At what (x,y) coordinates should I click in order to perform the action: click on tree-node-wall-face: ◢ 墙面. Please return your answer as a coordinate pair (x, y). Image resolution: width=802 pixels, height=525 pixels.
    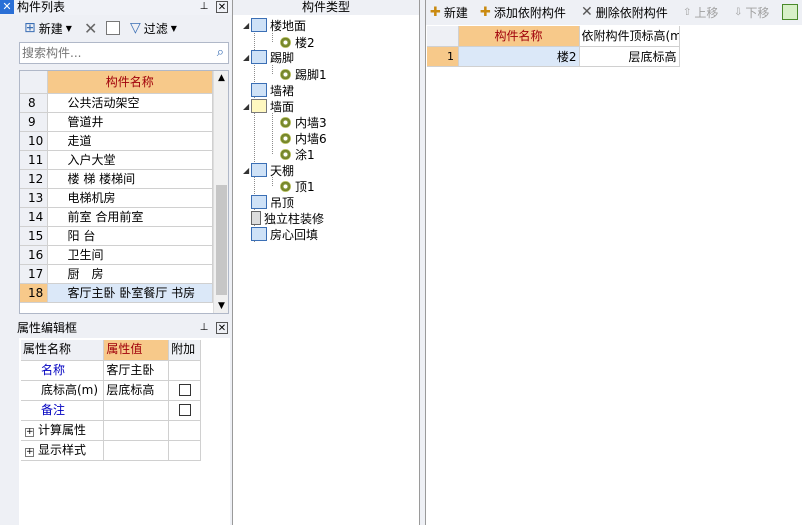
    Looking at the image, I should click on (268, 106).